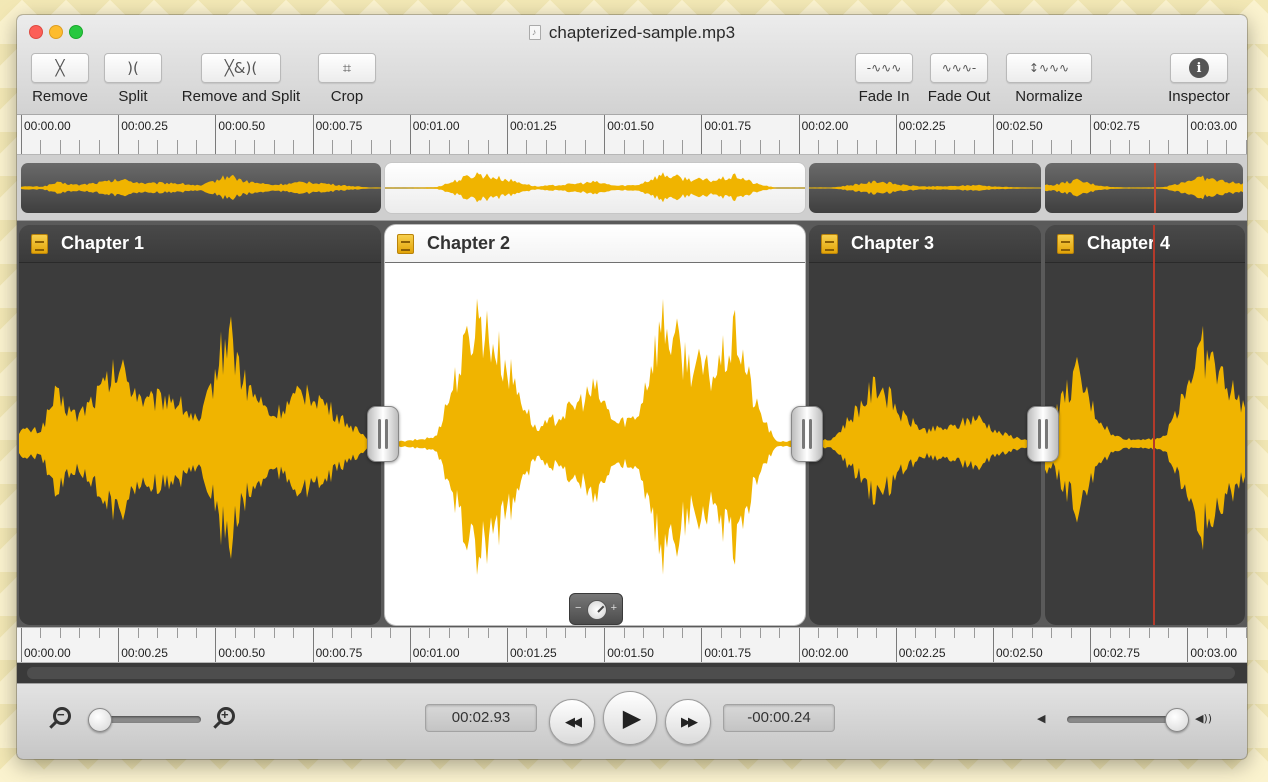 The image size is (1268, 782). I want to click on volume-low-icon: ◀, so click(1041, 718).